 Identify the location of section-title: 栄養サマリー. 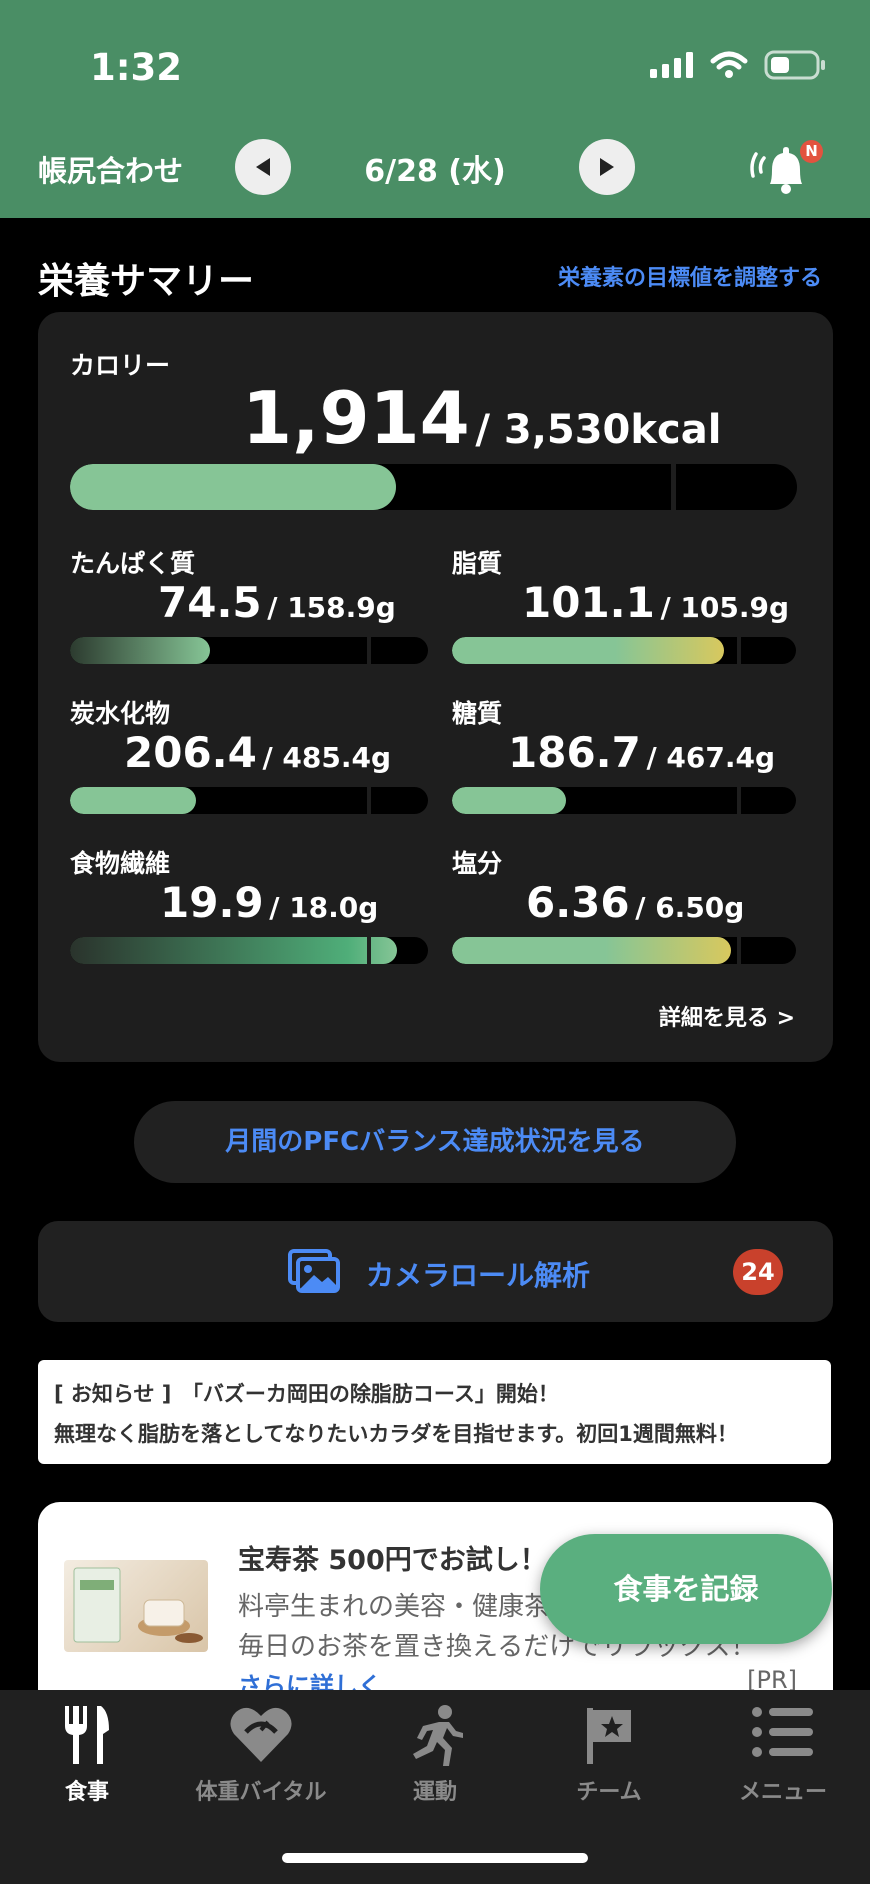
(146, 281).